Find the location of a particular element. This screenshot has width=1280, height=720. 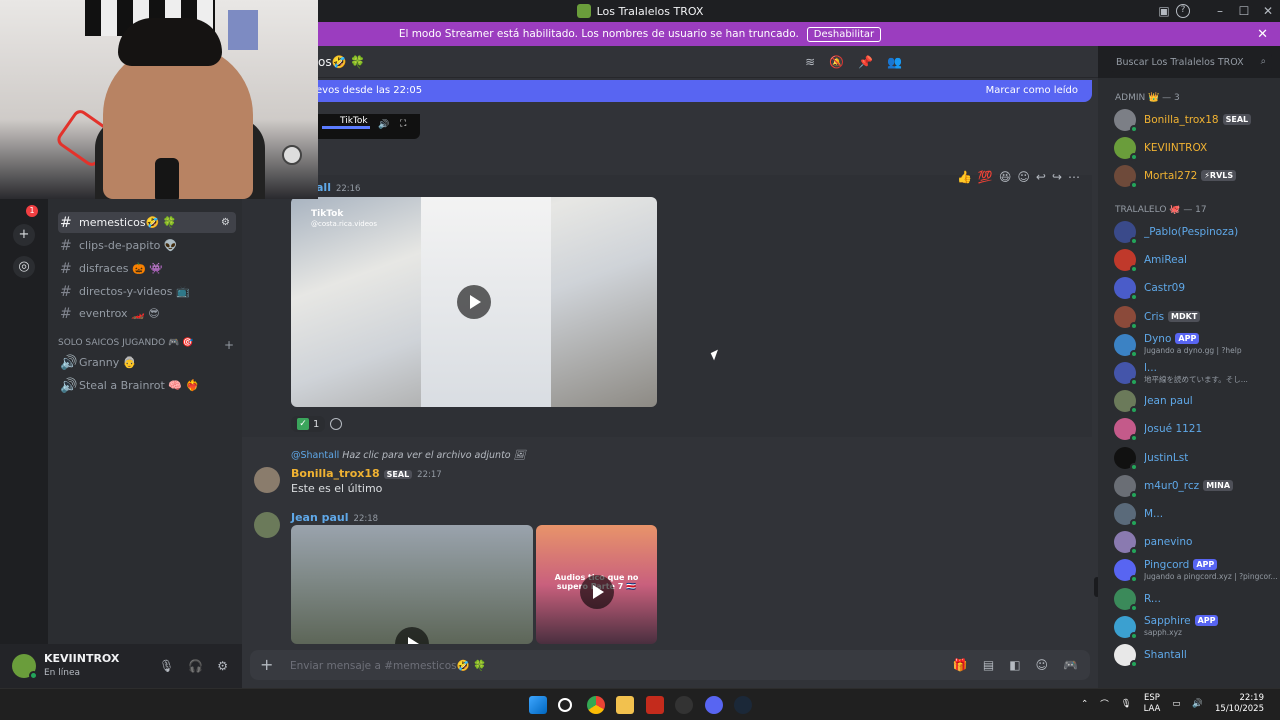

windows-start-icon is located at coordinates (538, 705).